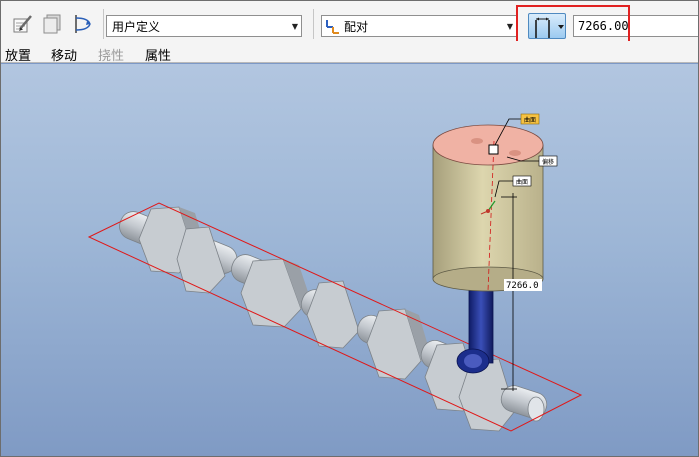 This screenshot has height=457, width=699. I want to click on tab-move: 移动, so click(64, 54).